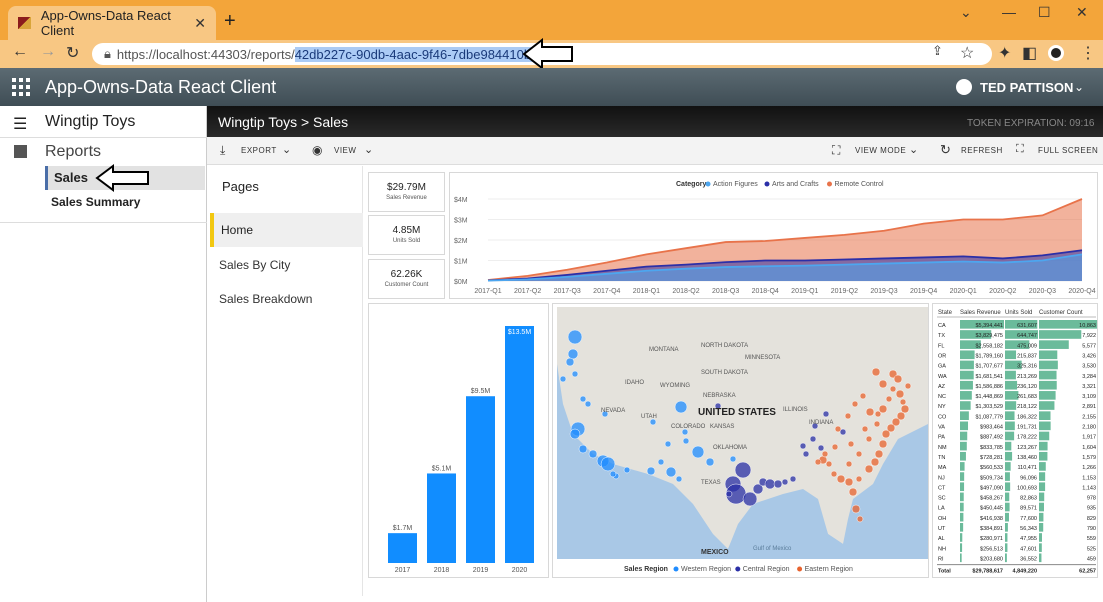 The width and height of the screenshot is (1103, 602). What do you see at coordinates (1029, 53) in the screenshot?
I see `sidebar-icon: ◧` at bounding box center [1029, 53].